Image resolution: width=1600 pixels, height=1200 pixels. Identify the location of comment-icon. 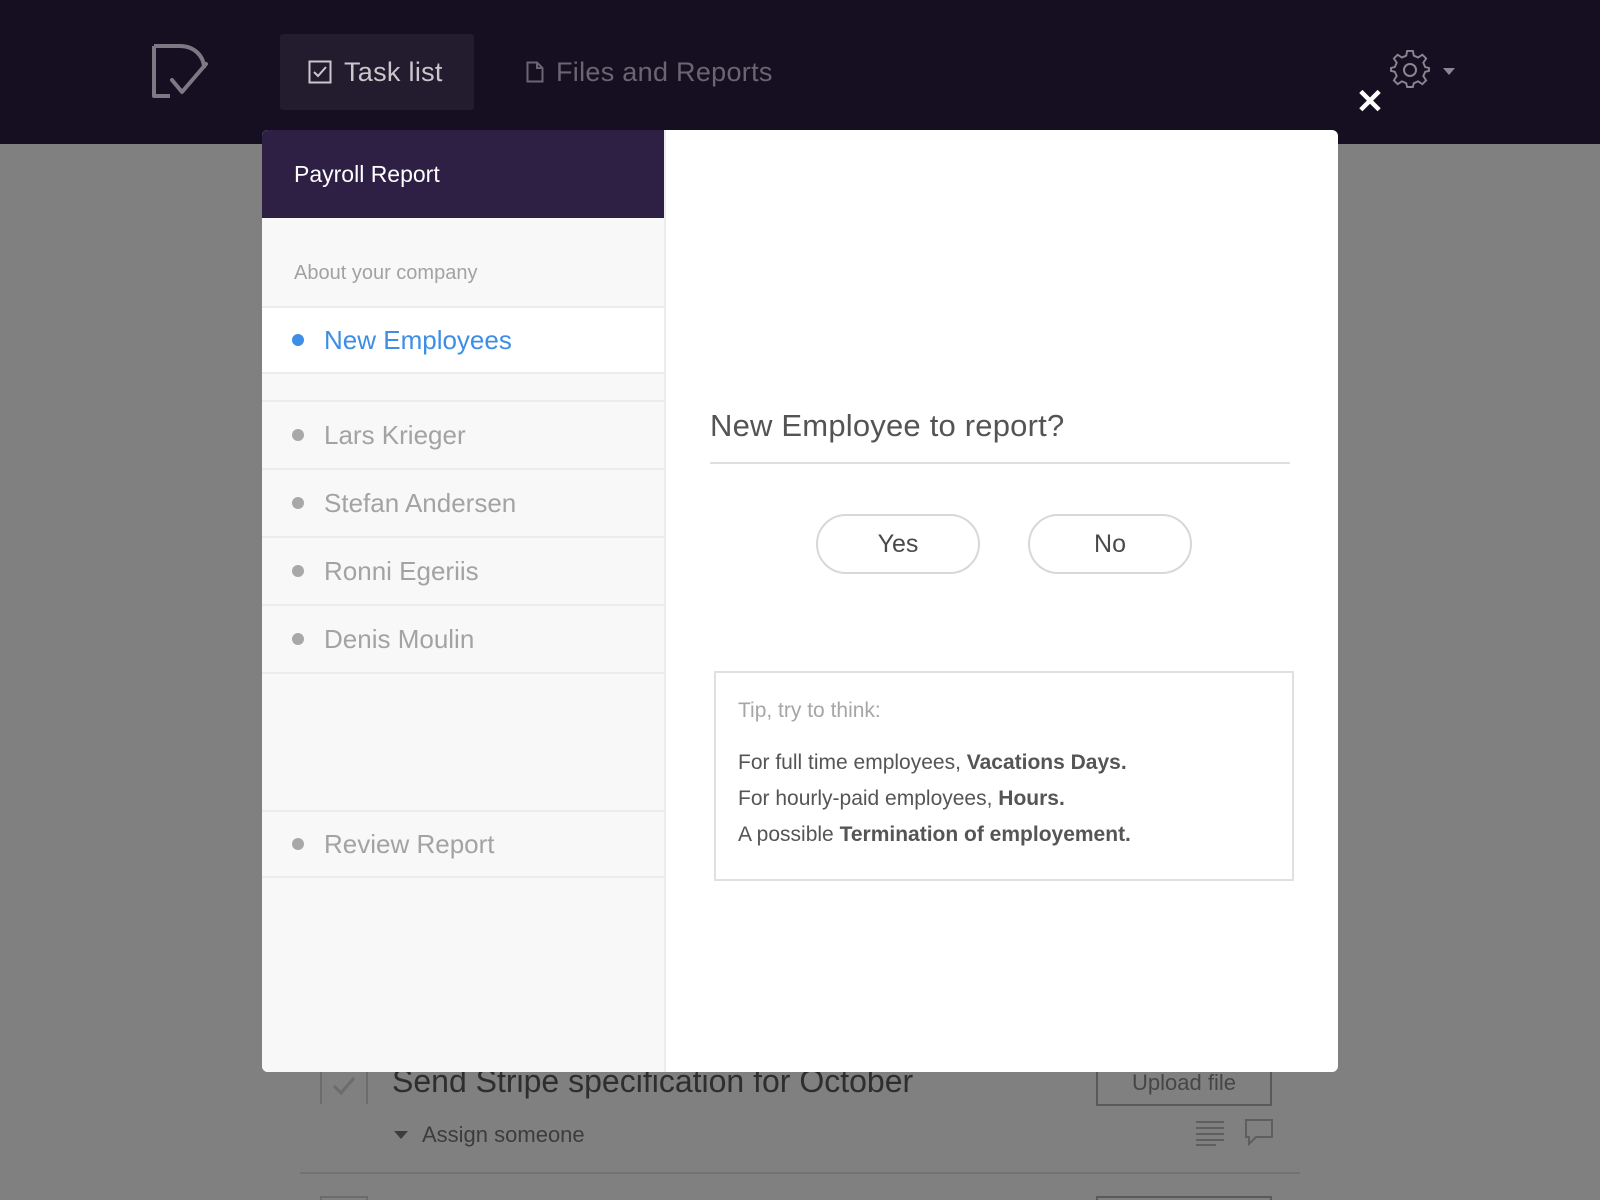
(1259, 1132).